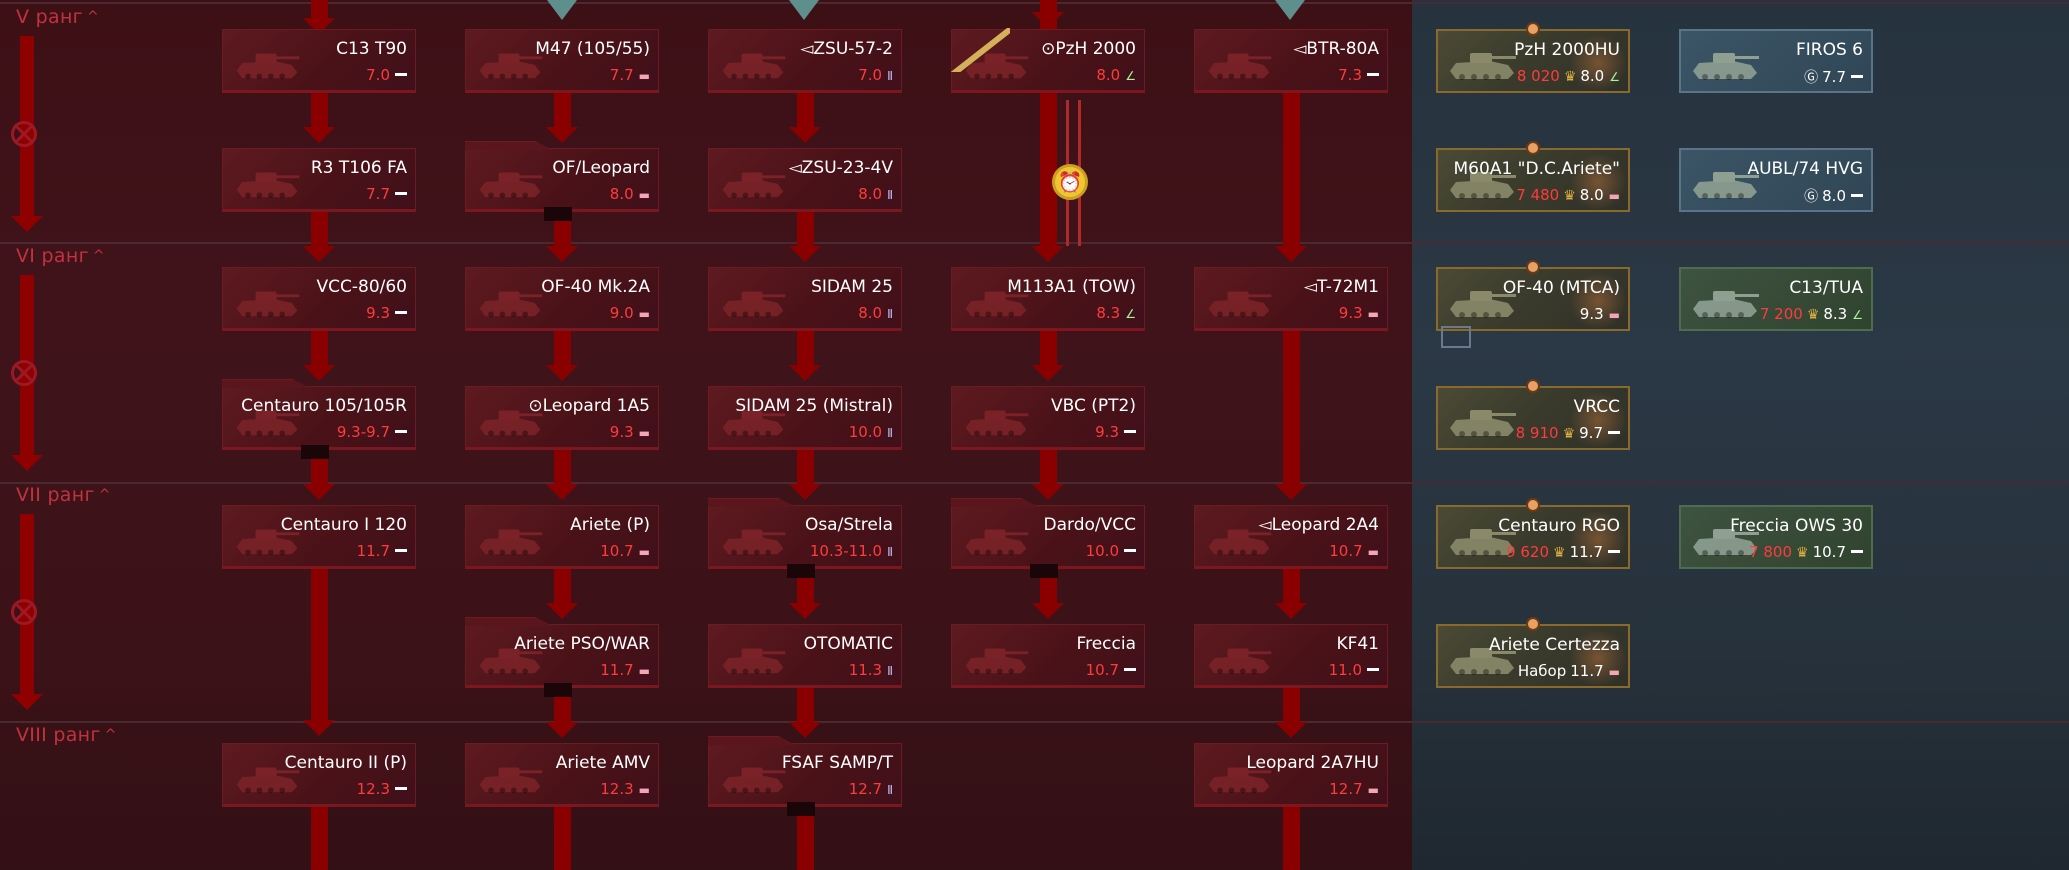 Image resolution: width=2069 pixels, height=870 pixels. I want to click on vehicle-name: Ariete (P), so click(610, 525).